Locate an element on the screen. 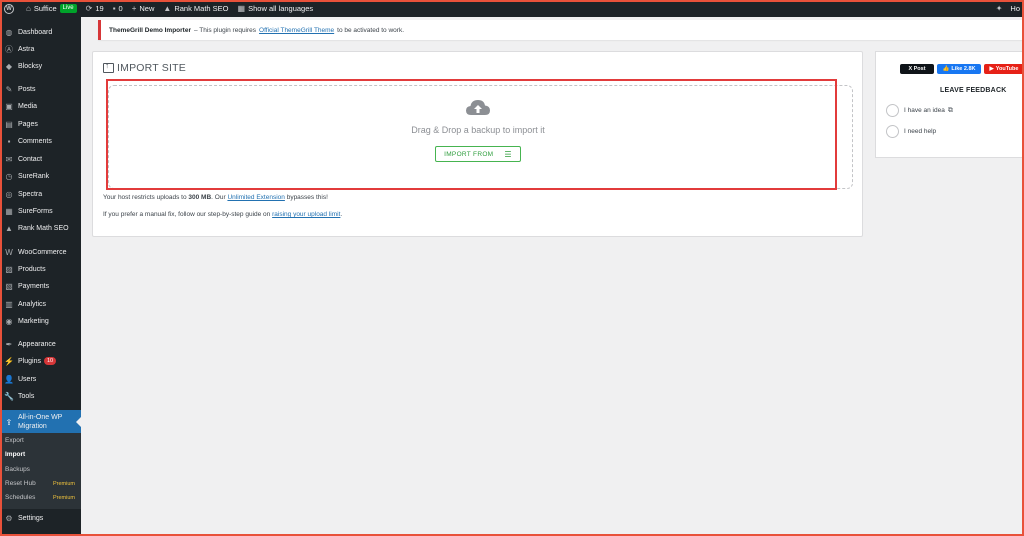 The image size is (1024, 536). site-name: Suffice is located at coordinates (45, 8).